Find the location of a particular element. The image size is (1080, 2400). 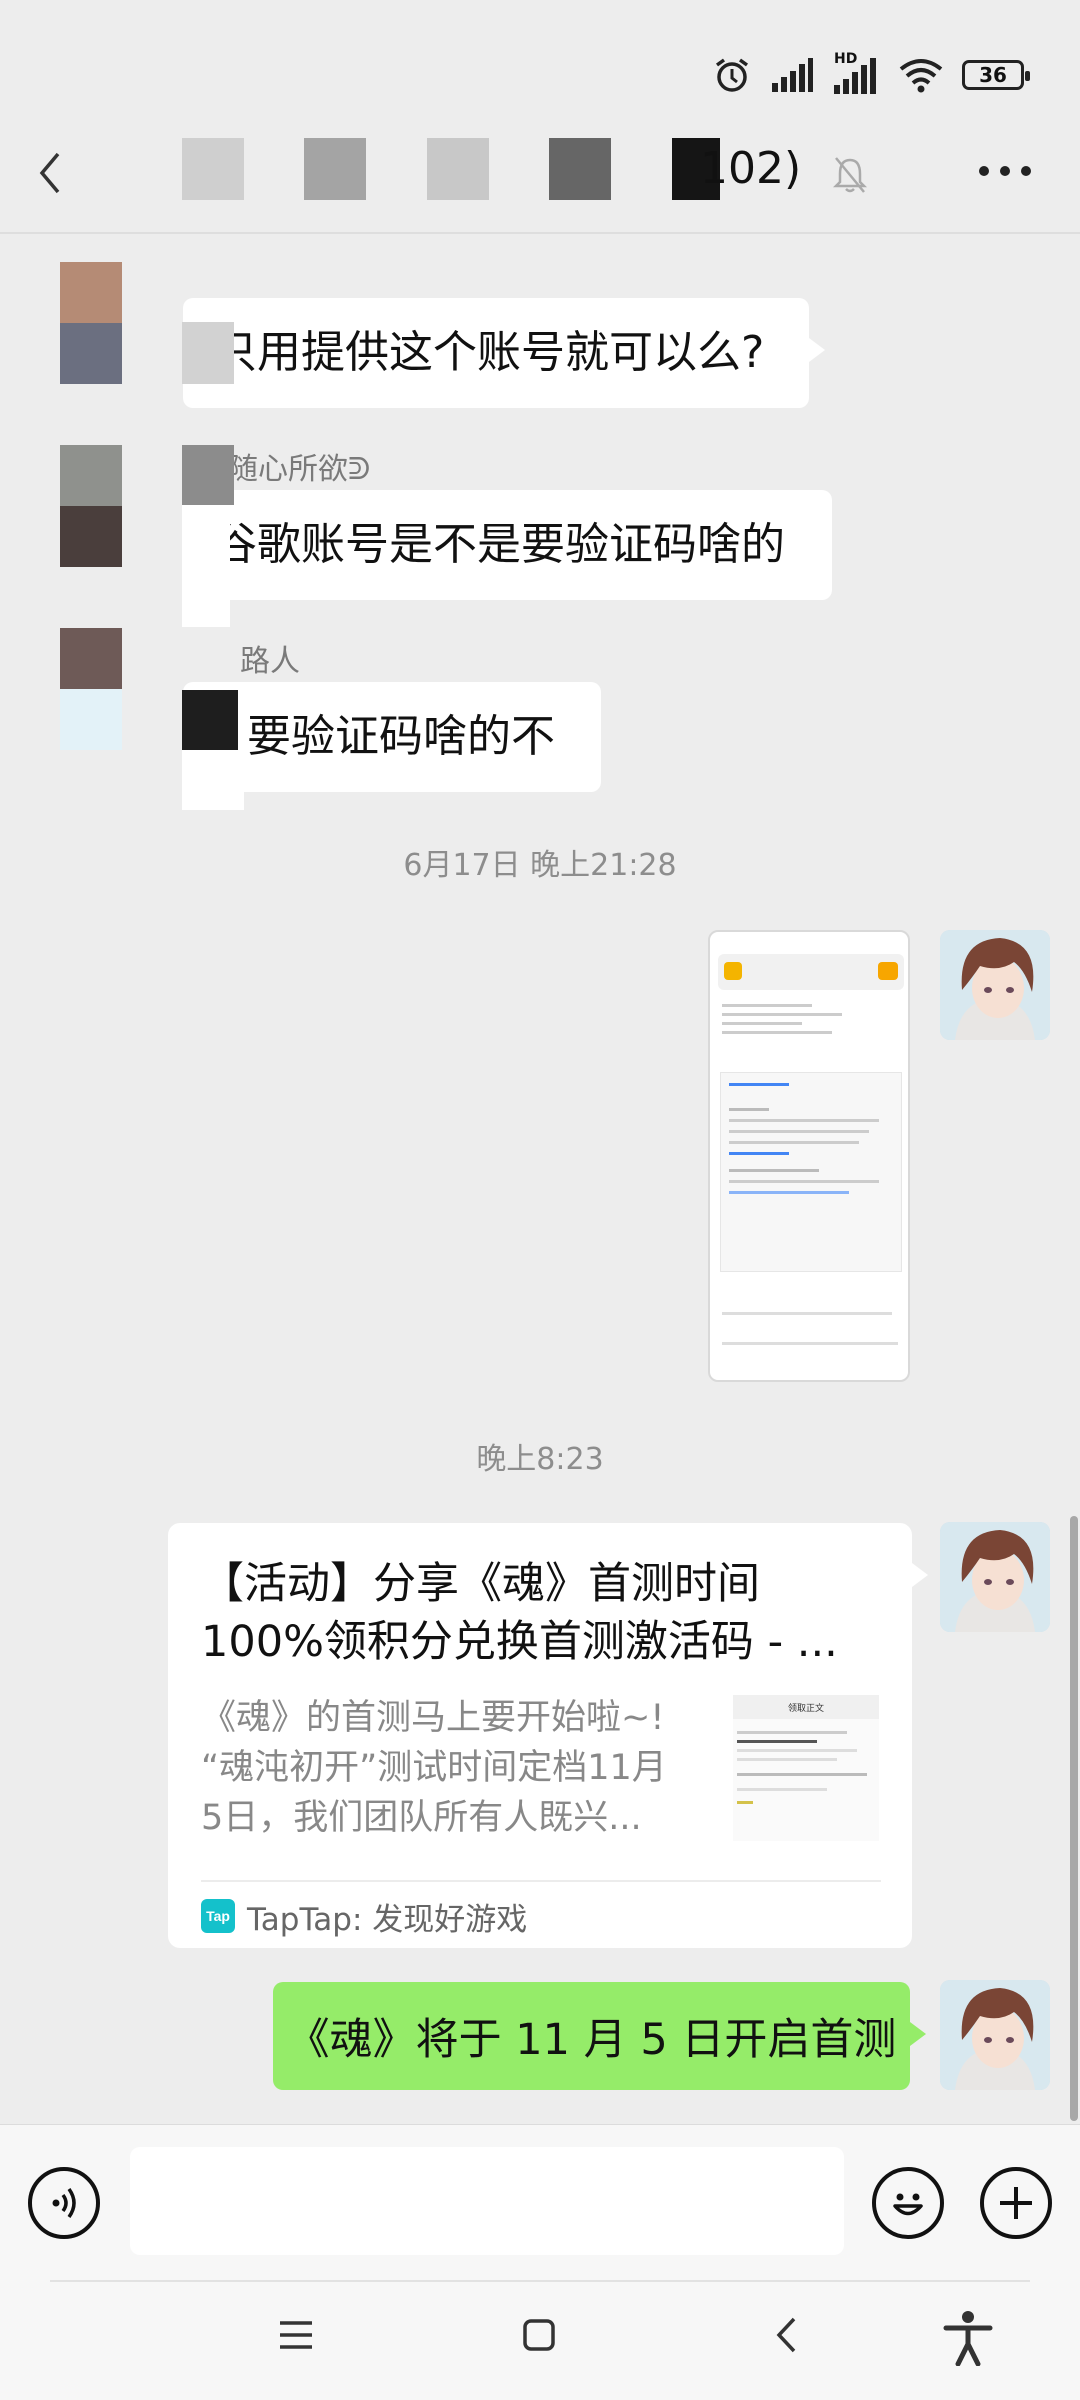

timestamp: 晚上8:23 is located at coordinates (540, 1459).